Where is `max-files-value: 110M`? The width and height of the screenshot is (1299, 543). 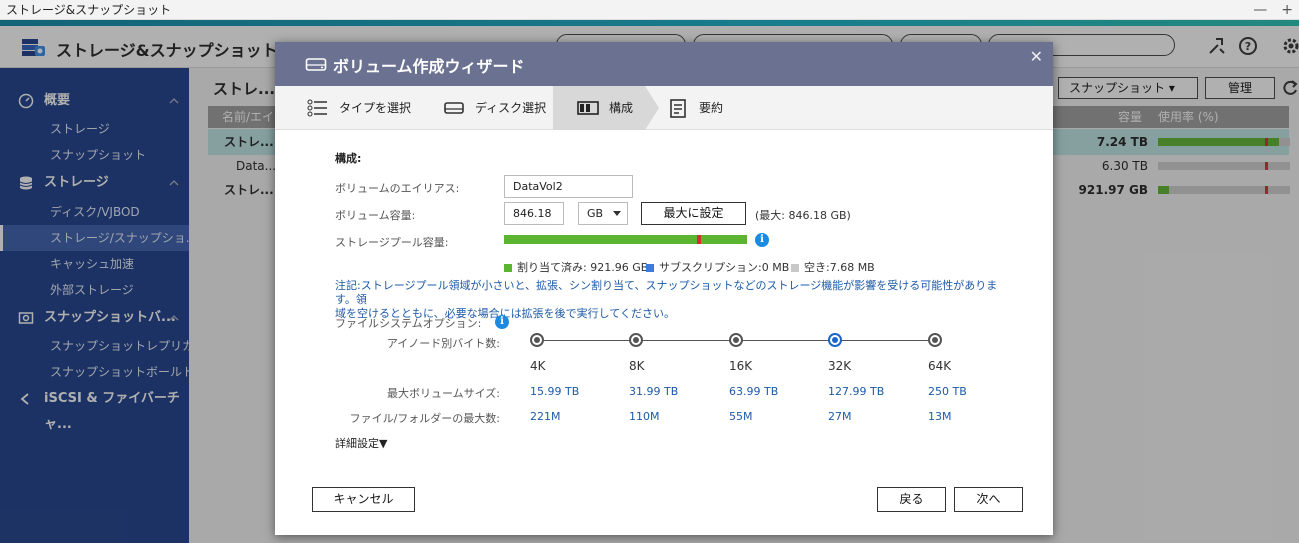 max-files-value: 110M is located at coordinates (644, 416).